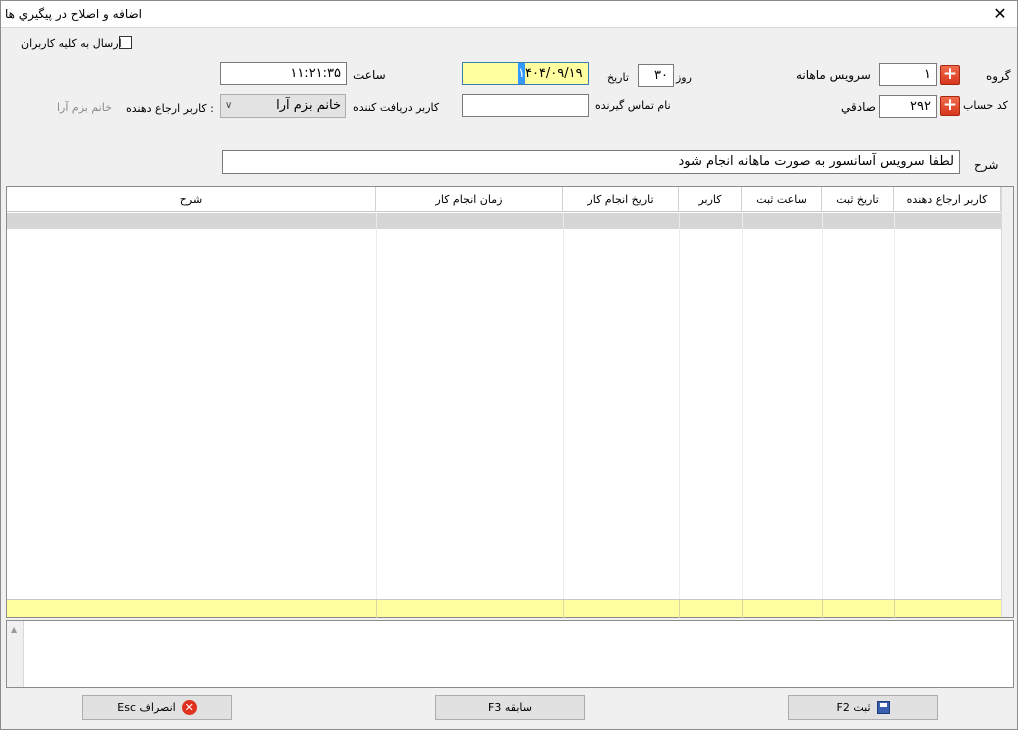 Image resolution: width=1018 pixels, height=730 pixels. What do you see at coordinates (950, 75) in the screenshot?
I see `add-group-button: +` at bounding box center [950, 75].